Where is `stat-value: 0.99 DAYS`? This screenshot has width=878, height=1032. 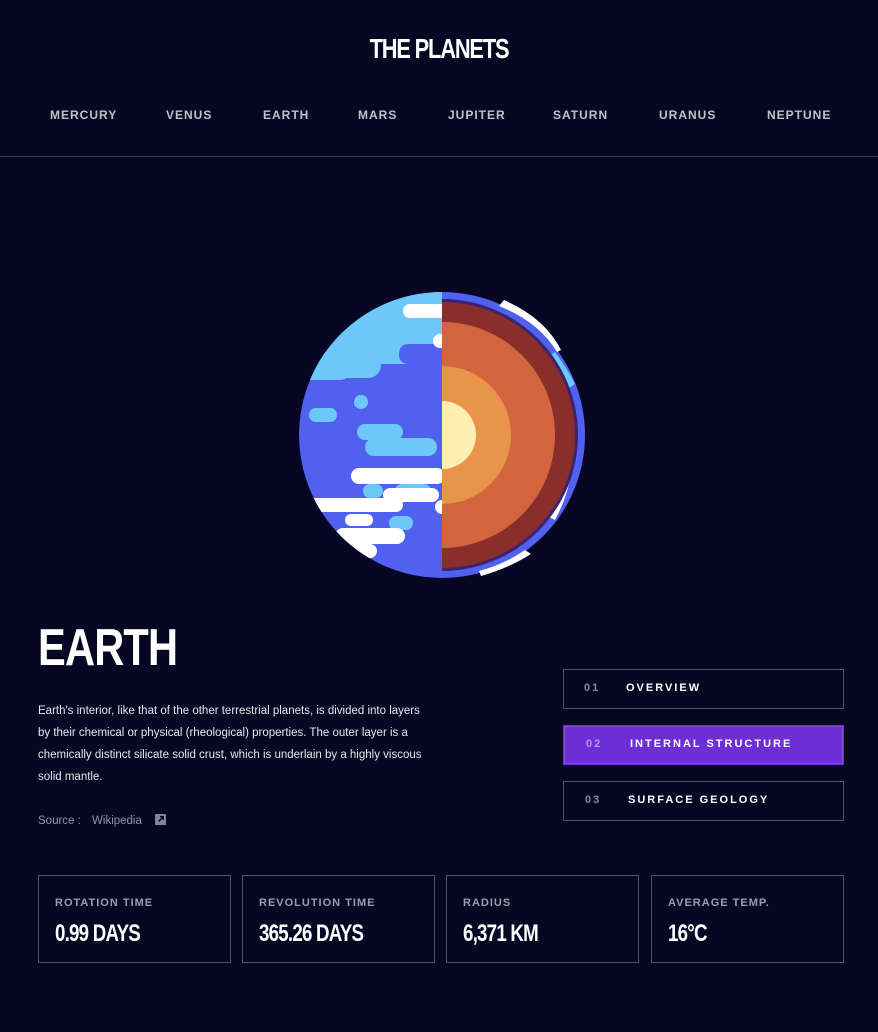 stat-value: 0.99 DAYS is located at coordinates (98, 933).